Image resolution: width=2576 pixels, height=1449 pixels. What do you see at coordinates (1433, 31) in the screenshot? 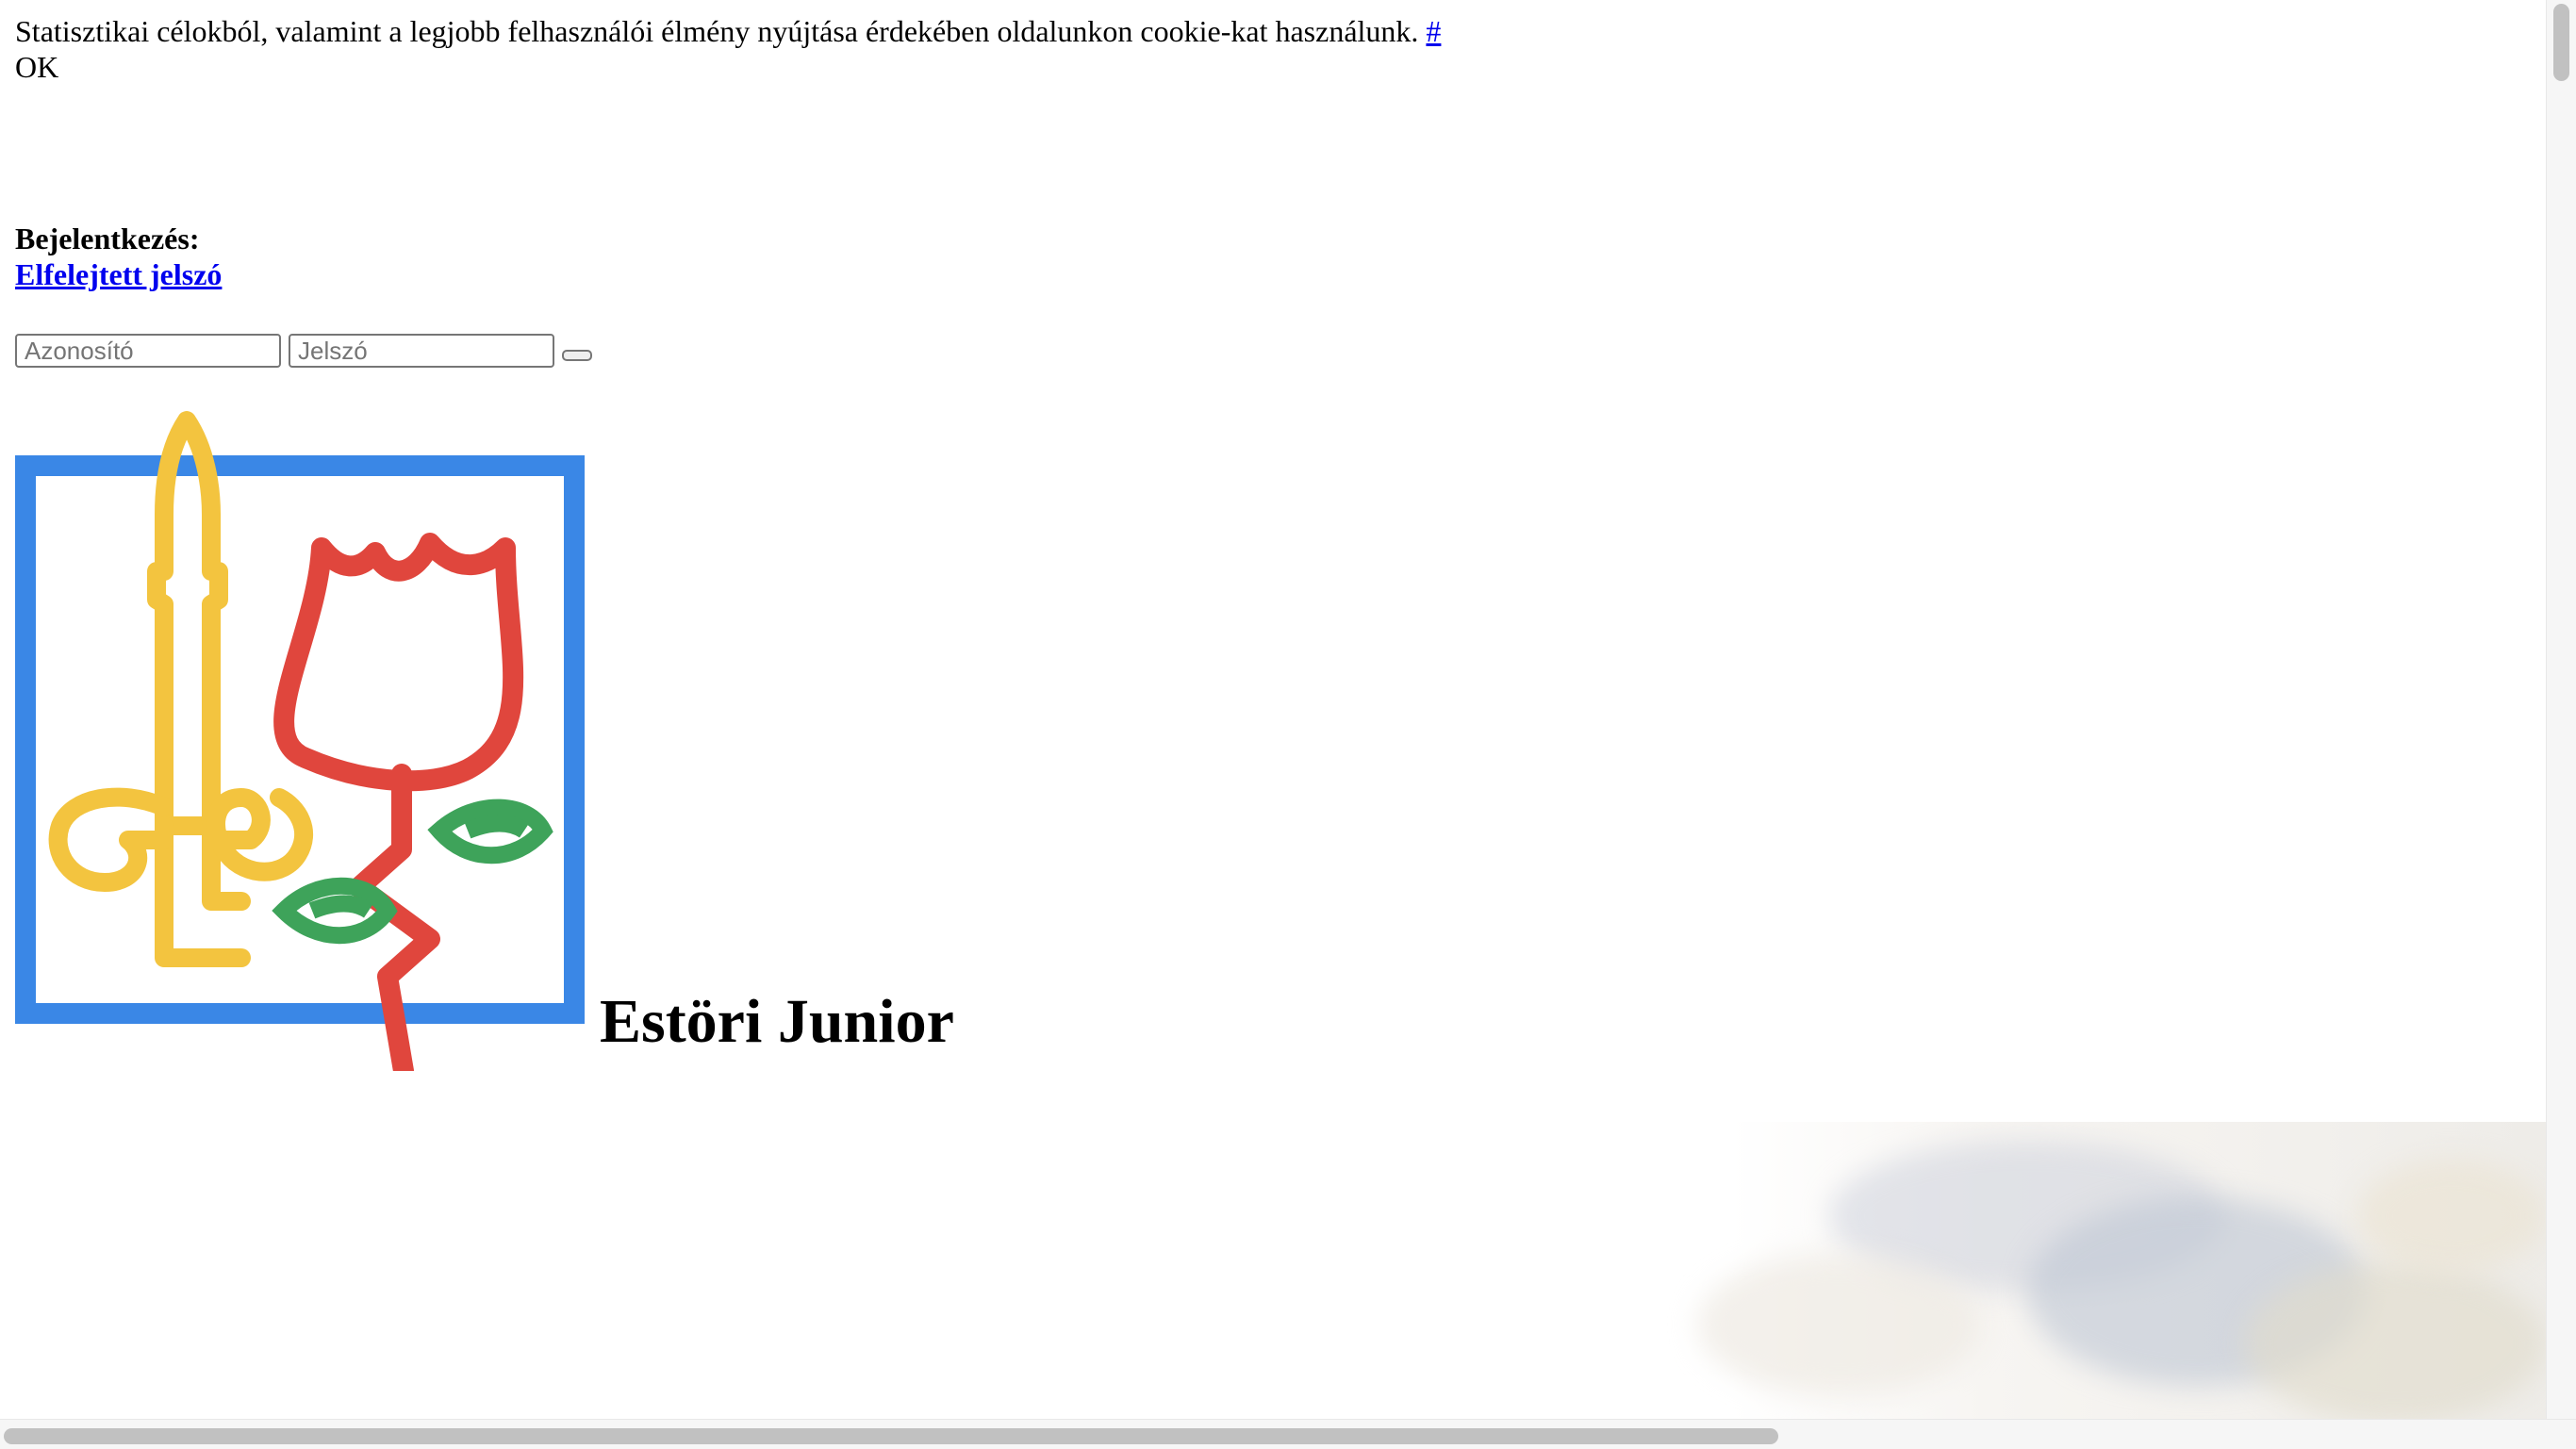
I see `cookie-notice-link: #` at bounding box center [1433, 31].